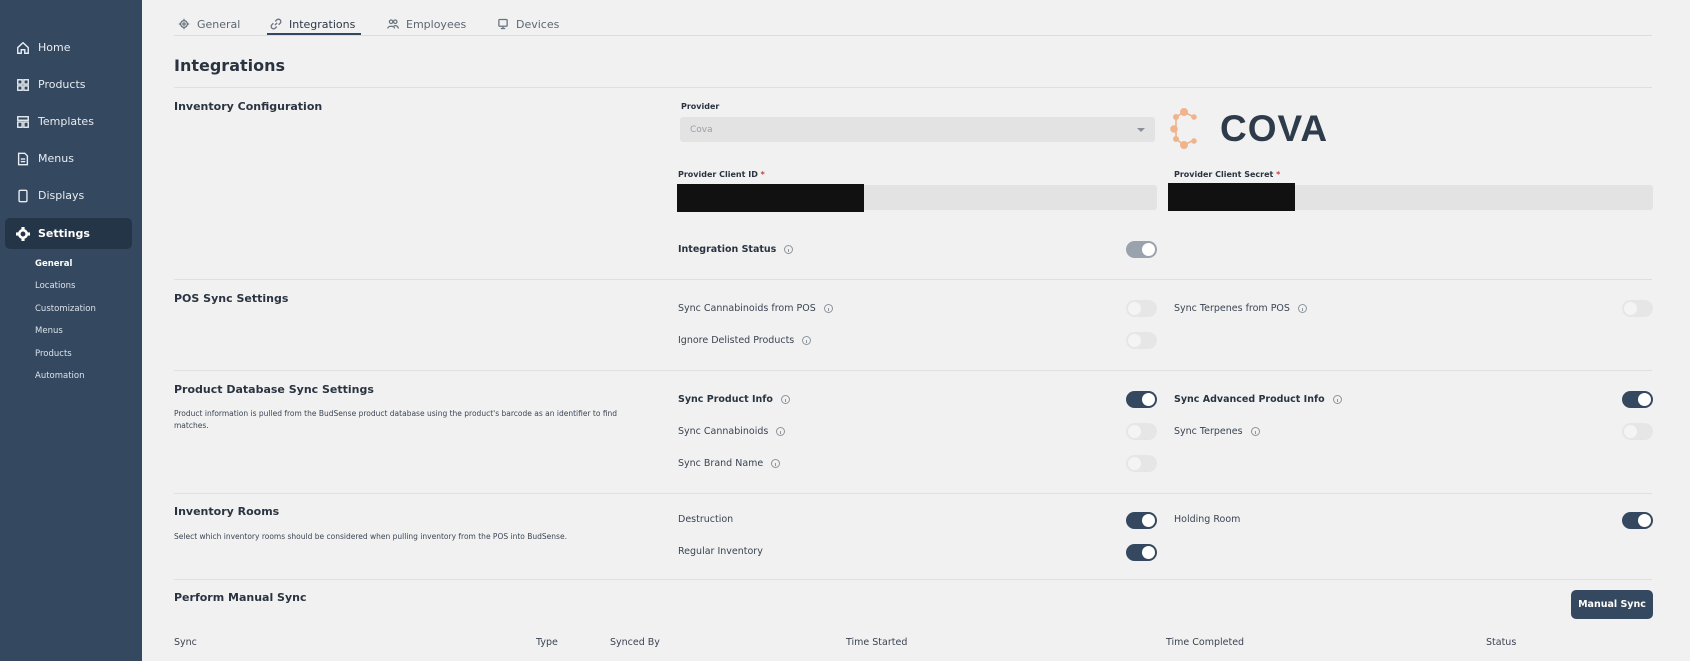 This screenshot has width=1690, height=661. What do you see at coordinates (1141, 130) in the screenshot?
I see `caret-down-icon` at bounding box center [1141, 130].